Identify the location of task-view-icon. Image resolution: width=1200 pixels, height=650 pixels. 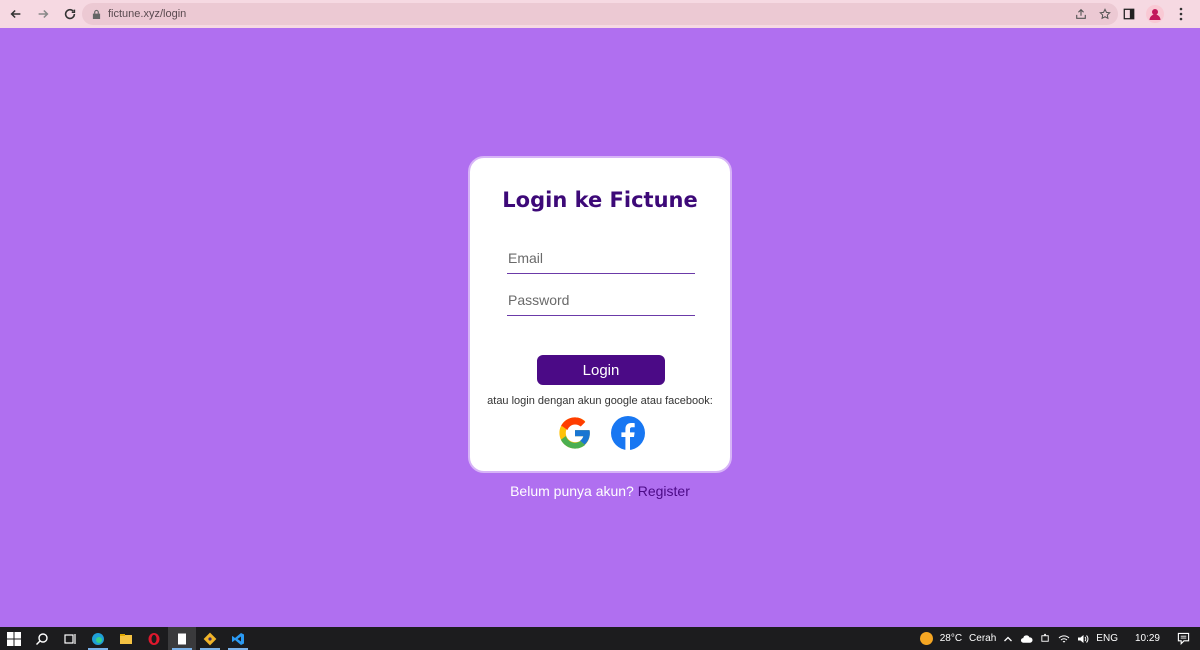
(70, 638).